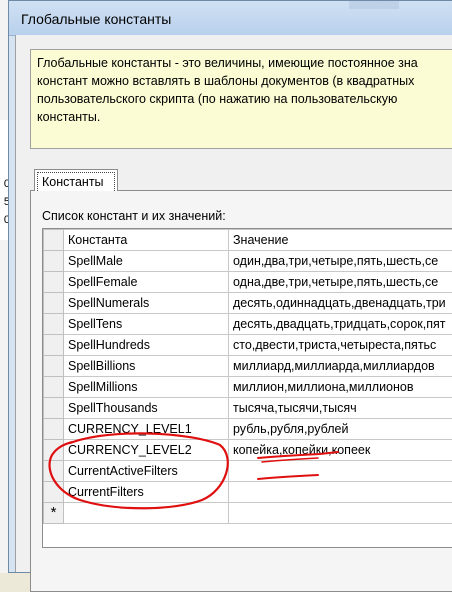  I want to click on table-row: CURRENCY_LEVEL1рубль,рубля,рублей, so click(248, 429).